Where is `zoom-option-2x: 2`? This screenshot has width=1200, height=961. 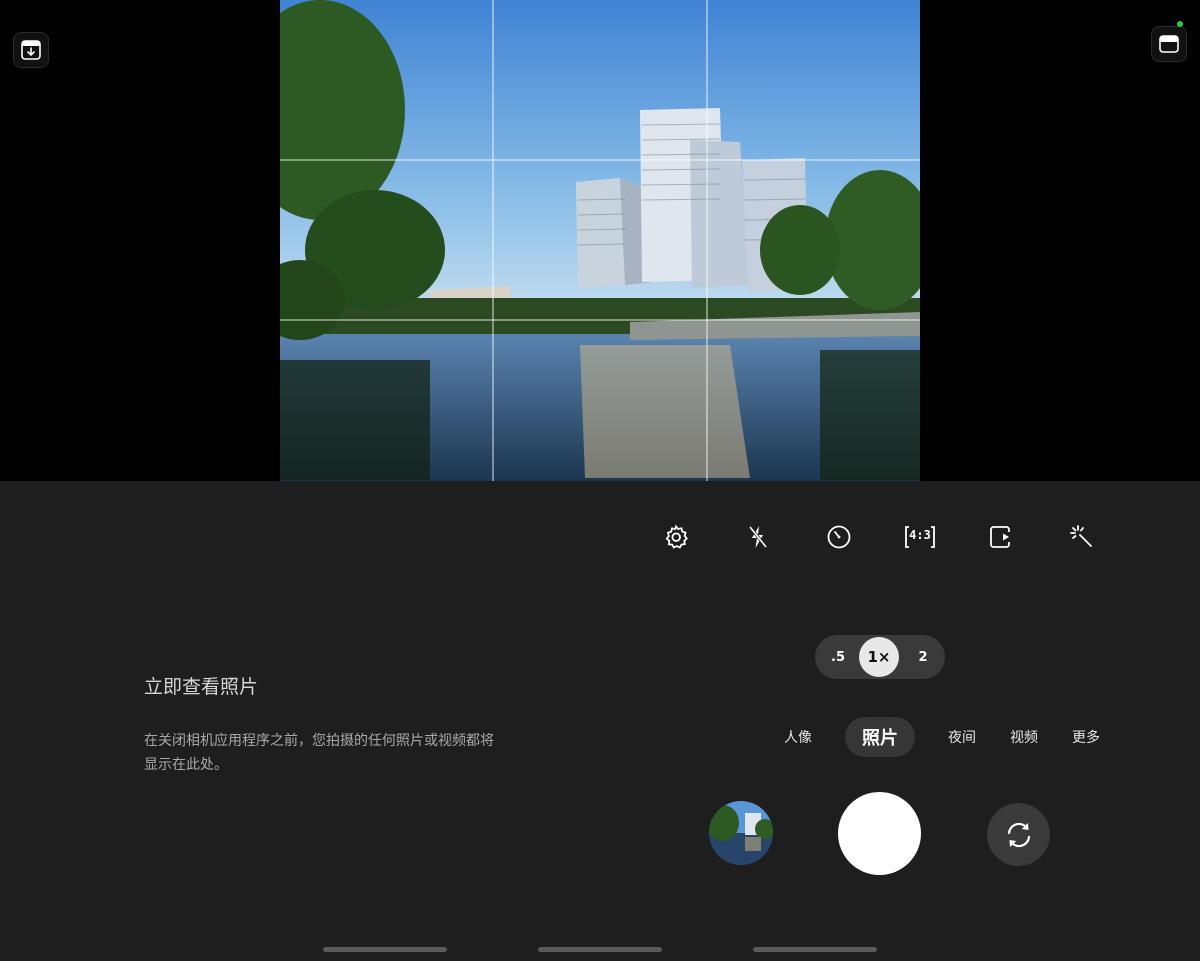 zoom-option-2x: 2 is located at coordinates (923, 657).